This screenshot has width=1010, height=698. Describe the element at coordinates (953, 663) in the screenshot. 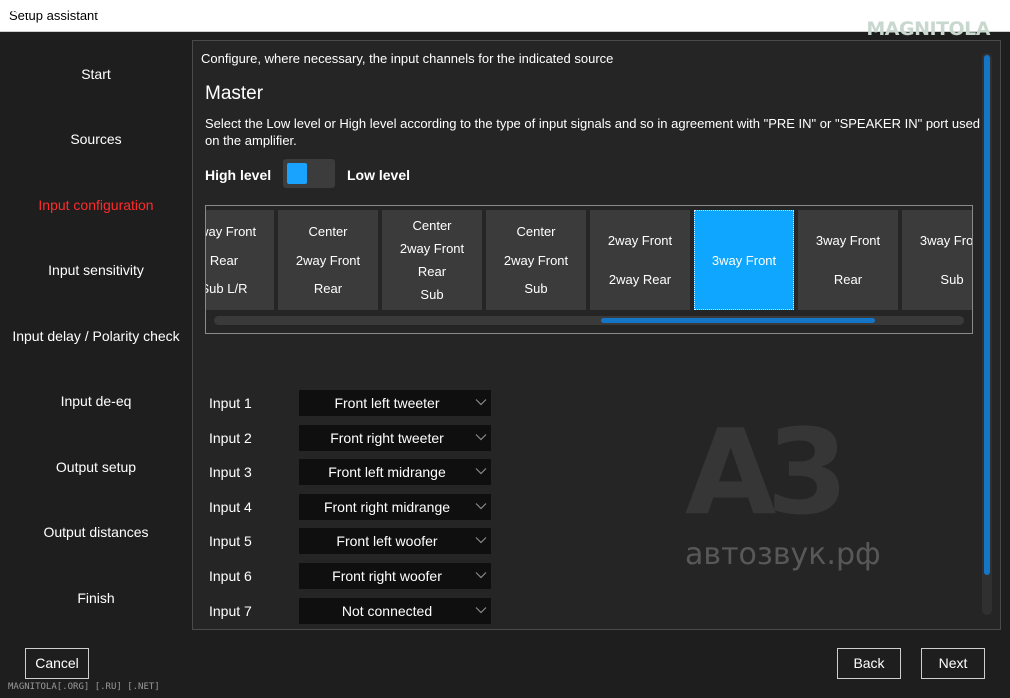

I see `next-button: Next` at that location.